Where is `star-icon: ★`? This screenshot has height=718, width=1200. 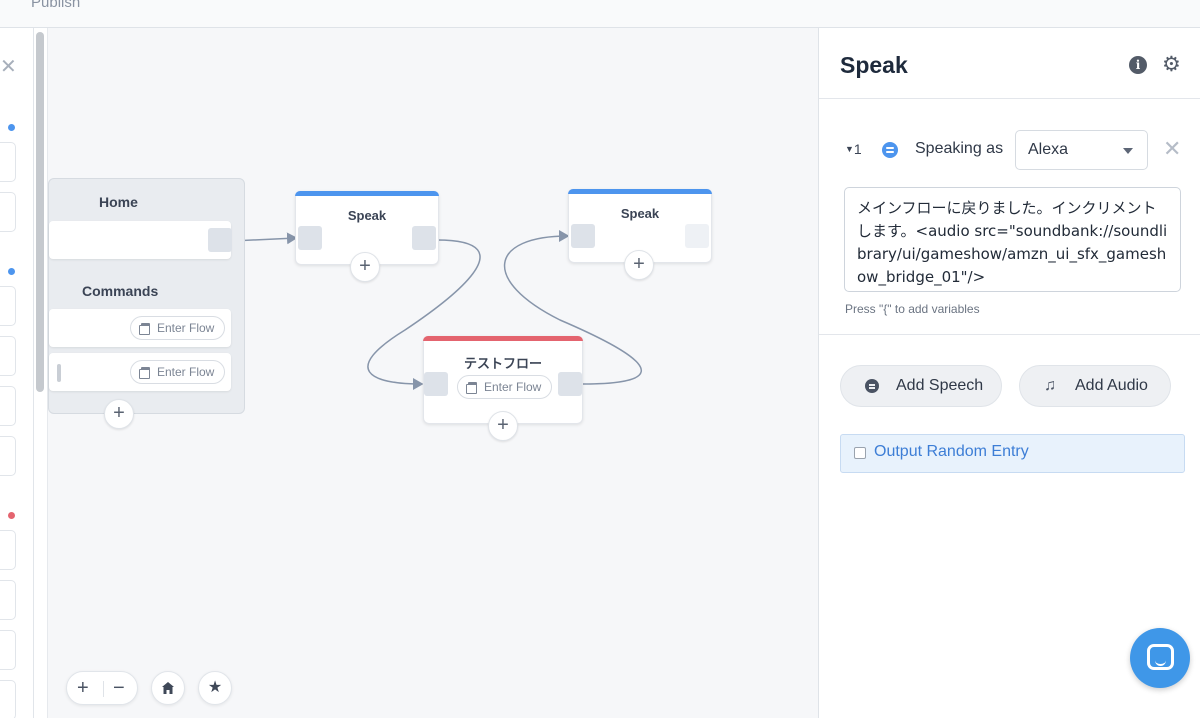 star-icon: ★ is located at coordinates (215, 687).